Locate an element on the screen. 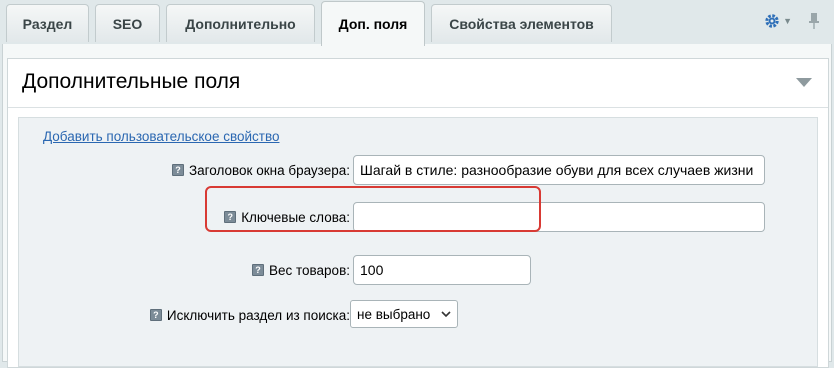 Image resolution: width=834 pixels, height=368 pixels. field-row-exclude-search: ? Исключить раздел из поиска: не выбрано is located at coordinates (419, 315).